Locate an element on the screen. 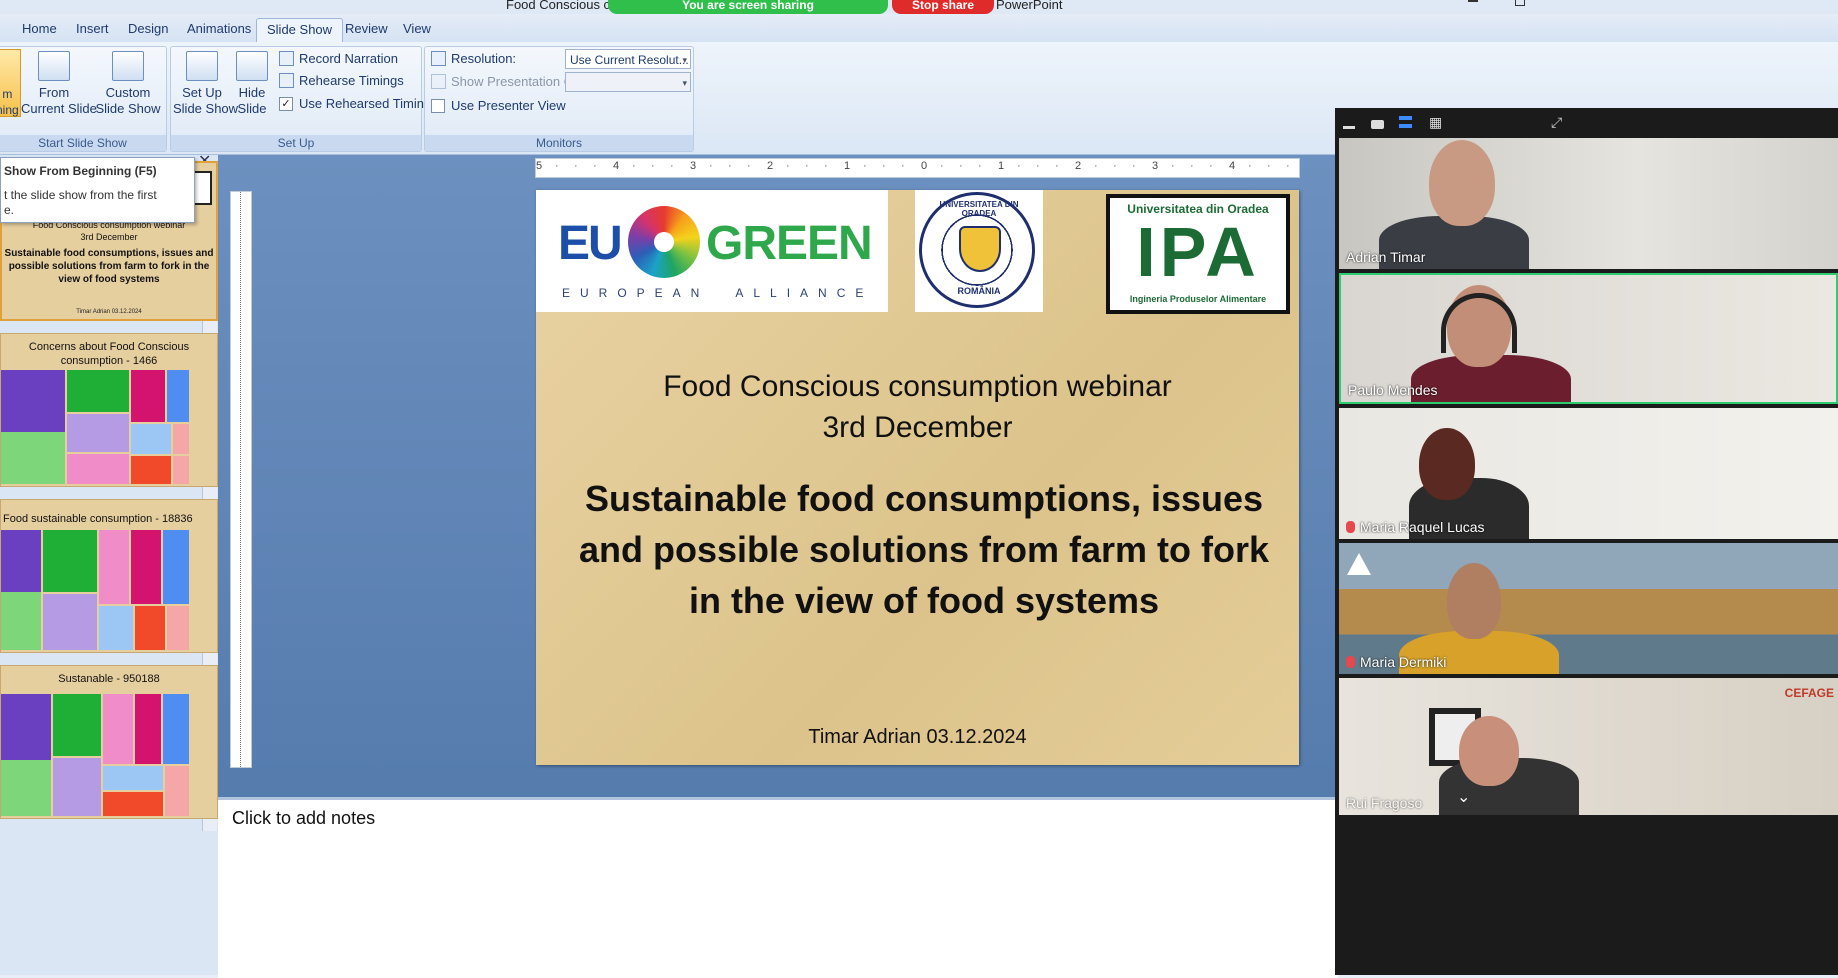 The width and height of the screenshot is (1838, 978). slide-thumbnail-3: Food sustainable consumption - 18836 is located at coordinates (109, 576).